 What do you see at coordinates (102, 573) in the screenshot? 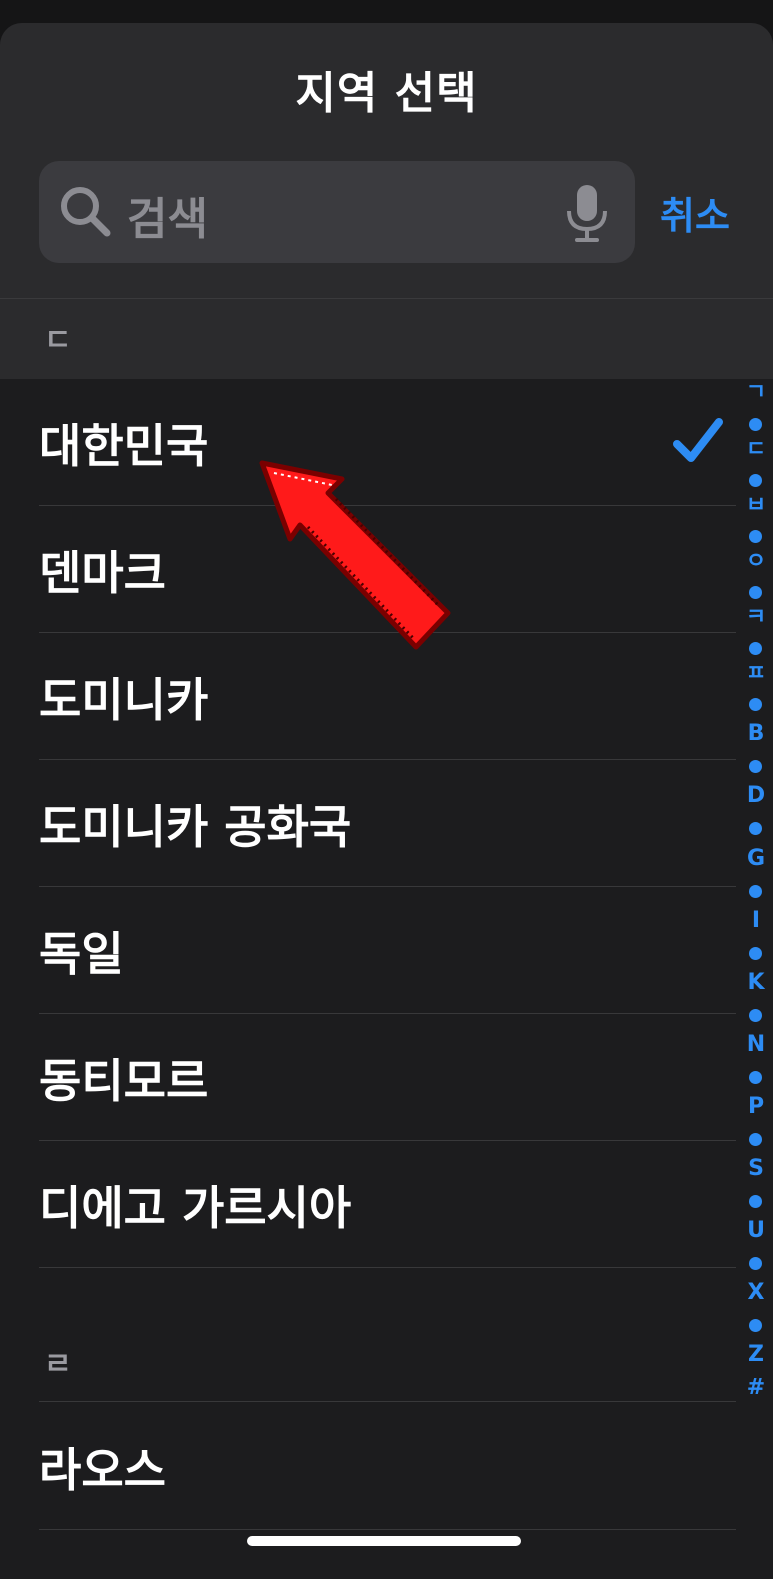
I see `list-item-label: 덴마크` at bounding box center [102, 573].